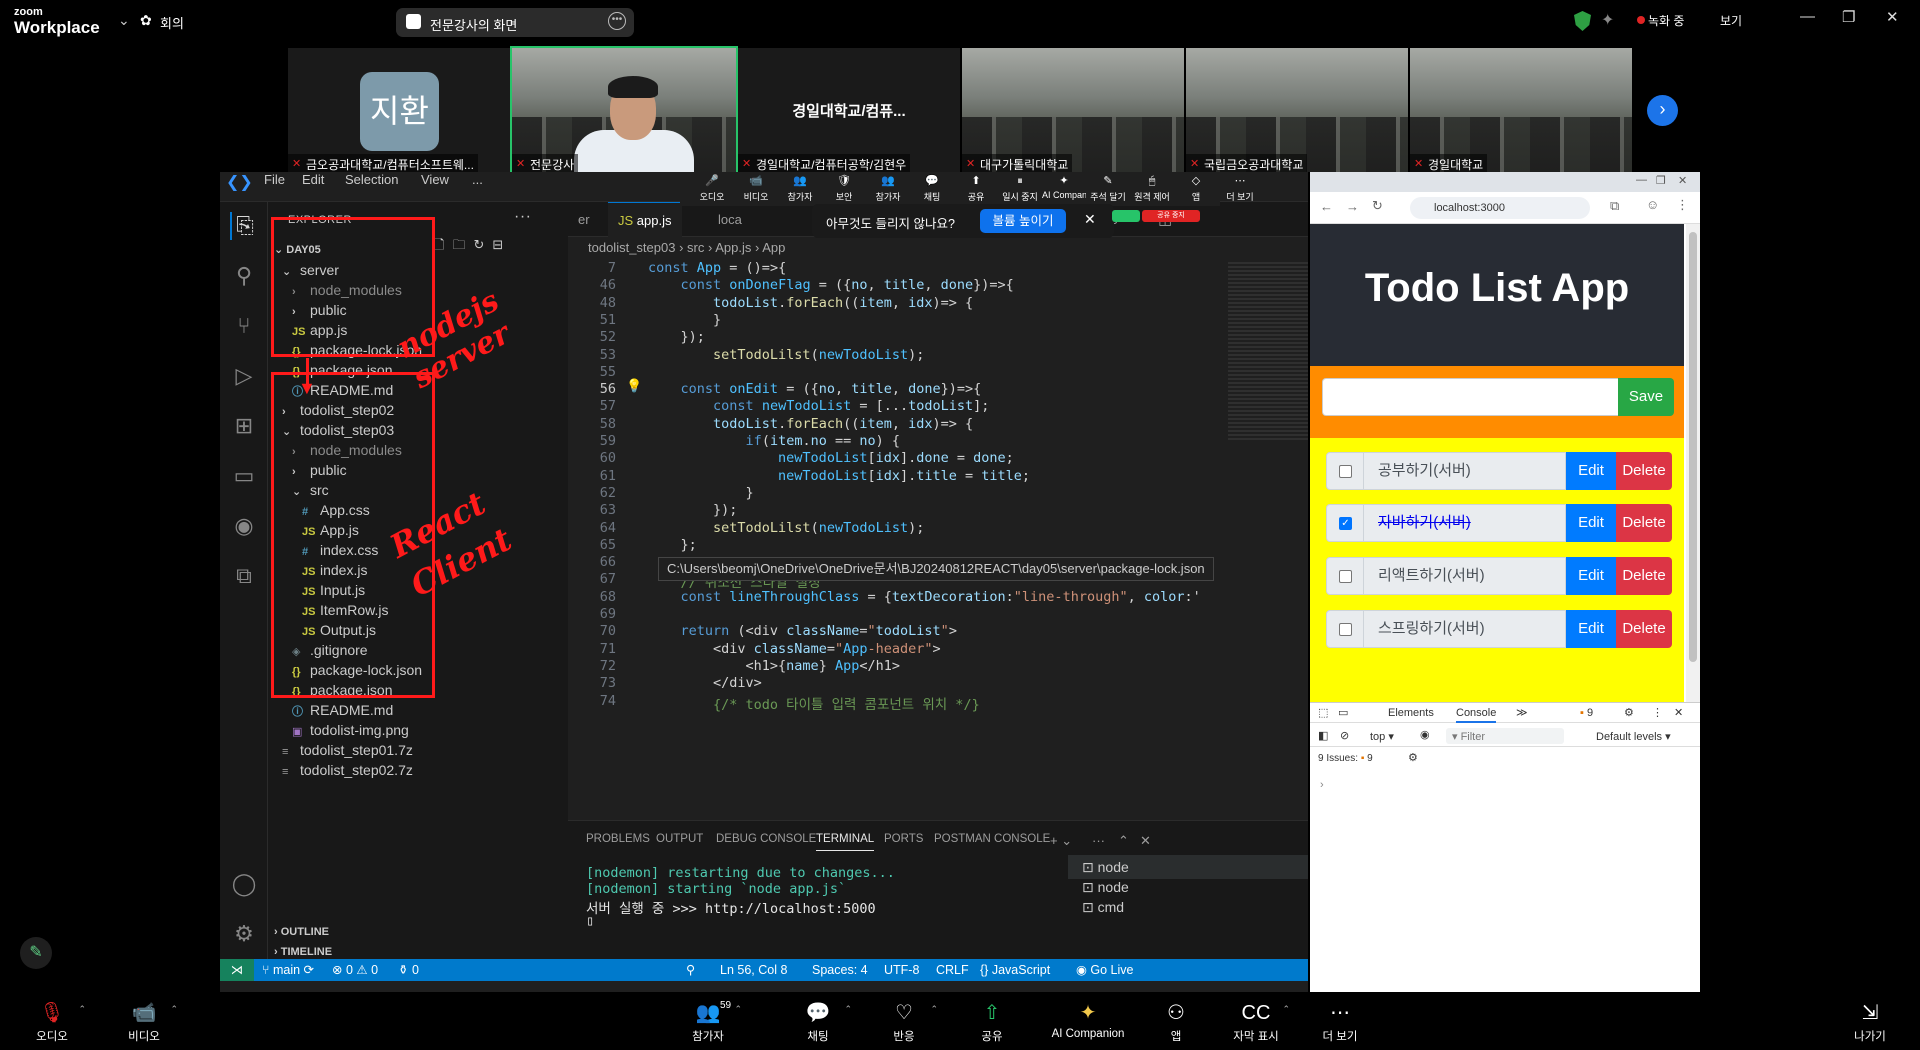 Image resolution: width=1920 pixels, height=1050 pixels. I want to click on panel-tab: DEBUG CONSOLE, so click(766, 839).